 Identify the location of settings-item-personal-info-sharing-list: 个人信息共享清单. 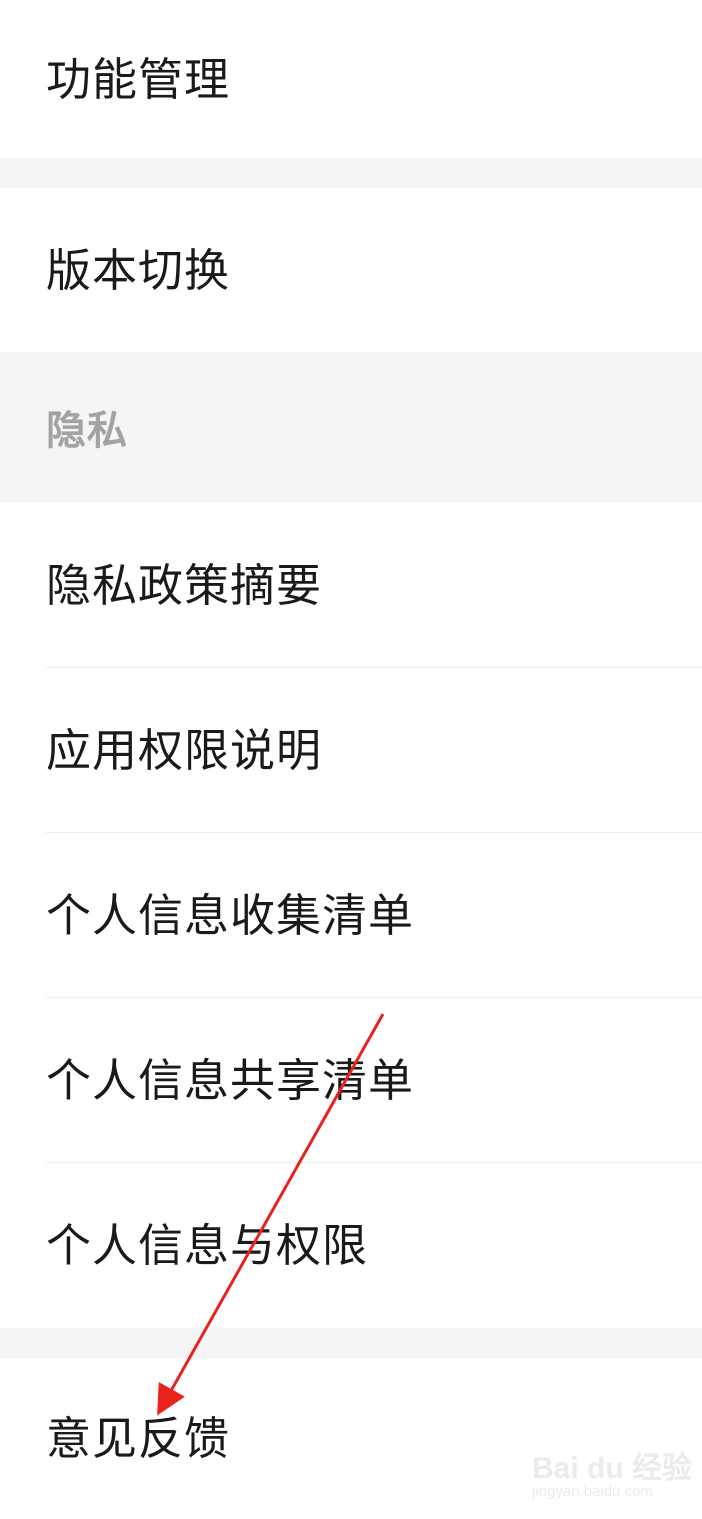
(351, 1080).